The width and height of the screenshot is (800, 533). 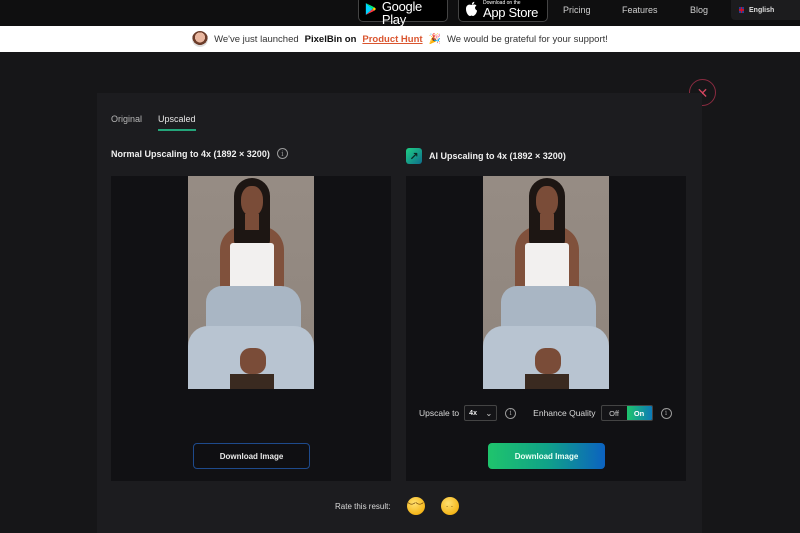 What do you see at coordinates (177, 122) in the screenshot?
I see `tab-upscaled: Upscaled` at bounding box center [177, 122].